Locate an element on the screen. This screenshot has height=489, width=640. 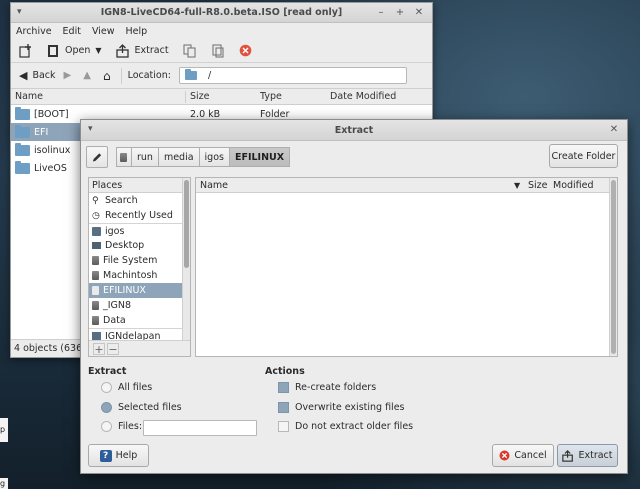
back-label: Back is located at coordinates (44, 75).